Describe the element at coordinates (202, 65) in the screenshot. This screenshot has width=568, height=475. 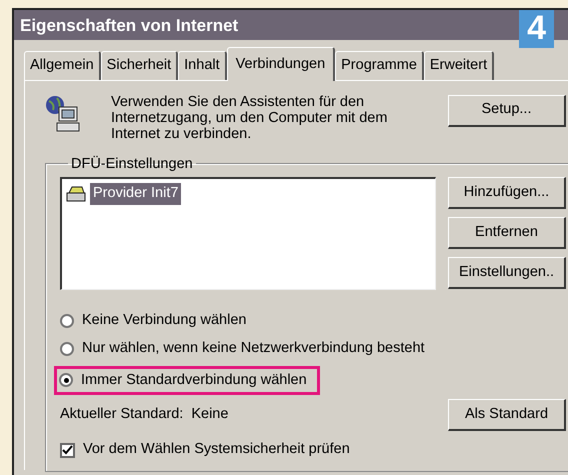
I see `tab: Inhalt` at that location.